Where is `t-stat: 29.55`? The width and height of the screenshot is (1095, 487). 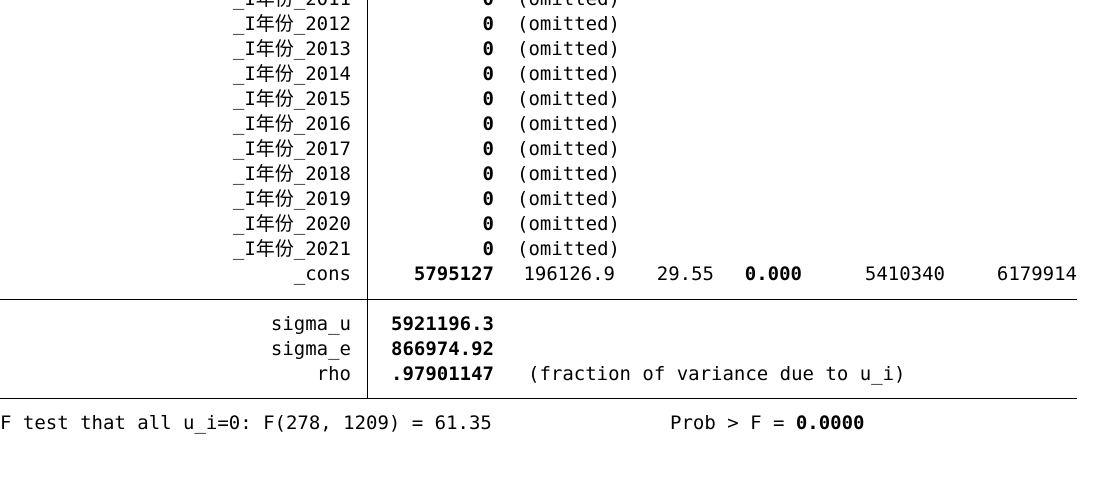
t-stat: 29.55 is located at coordinates (685, 274).